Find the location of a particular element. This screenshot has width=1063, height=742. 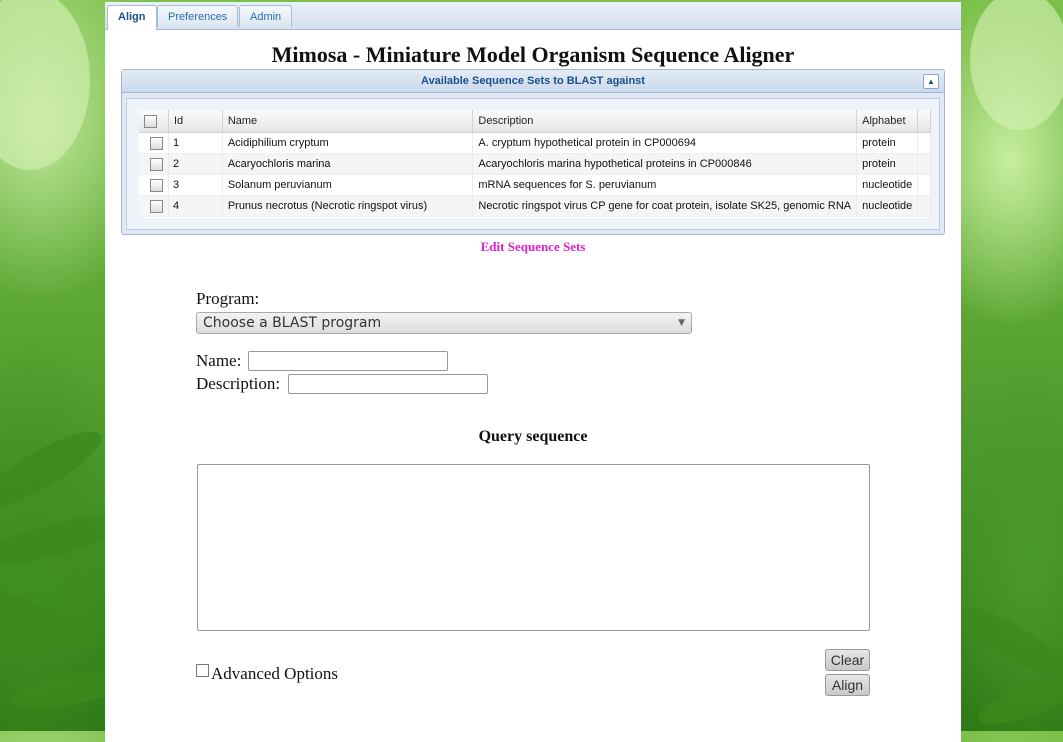

cell-id: 1 is located at coordinates (195, 143).